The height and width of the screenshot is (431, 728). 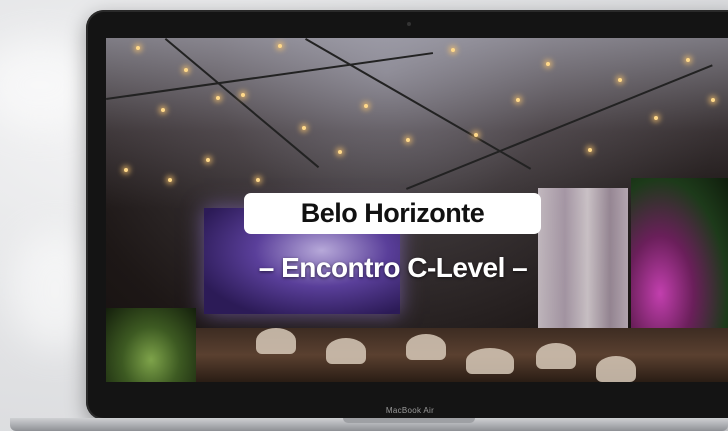 I want to click on video-title: Belo Horizonte, so click(x=392, y=213).